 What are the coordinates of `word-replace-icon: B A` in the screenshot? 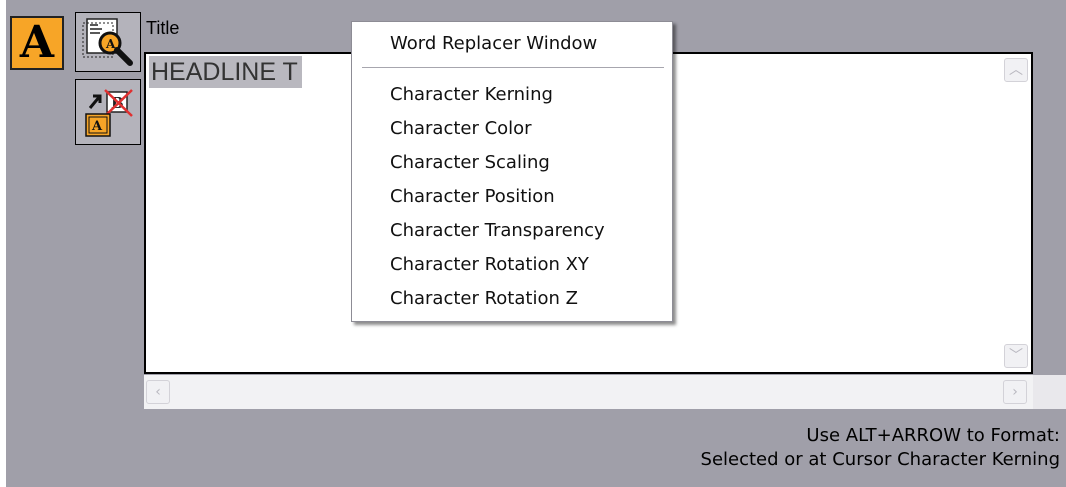 It's located at (109, 113).